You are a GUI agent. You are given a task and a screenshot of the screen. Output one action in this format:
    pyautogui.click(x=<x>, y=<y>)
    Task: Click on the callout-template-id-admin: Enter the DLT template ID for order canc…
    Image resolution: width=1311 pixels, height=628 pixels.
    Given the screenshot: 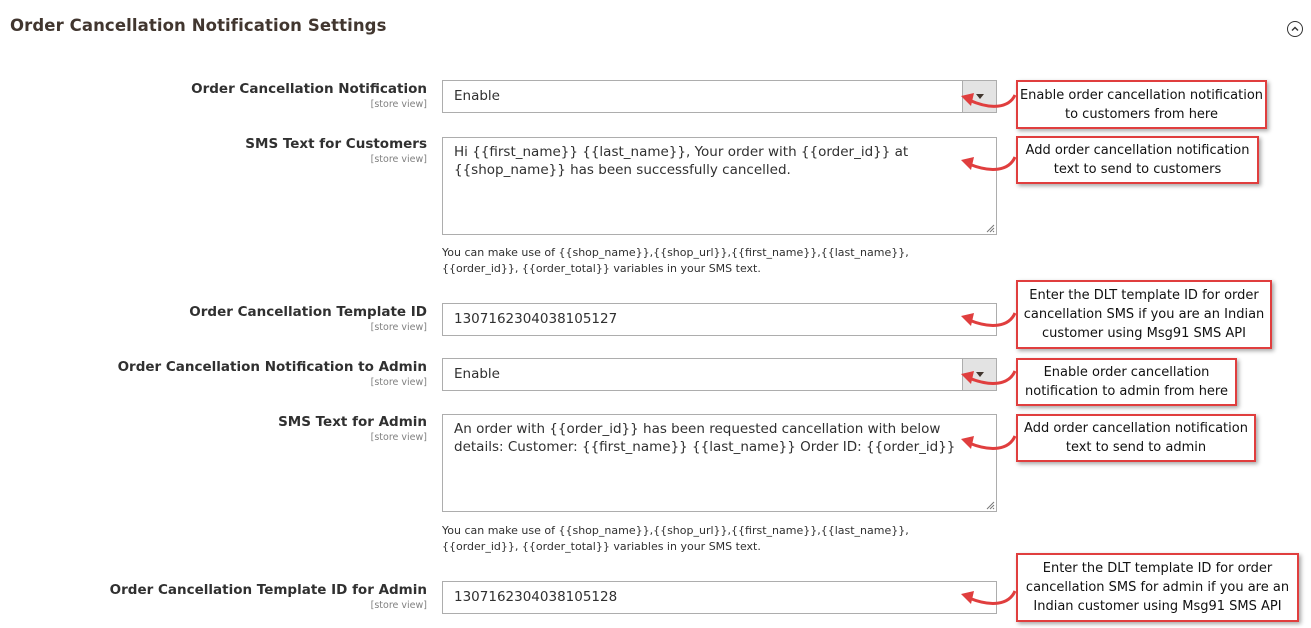 What is the action you would take?
    pyautogui.click(x=1157, y=587)
    